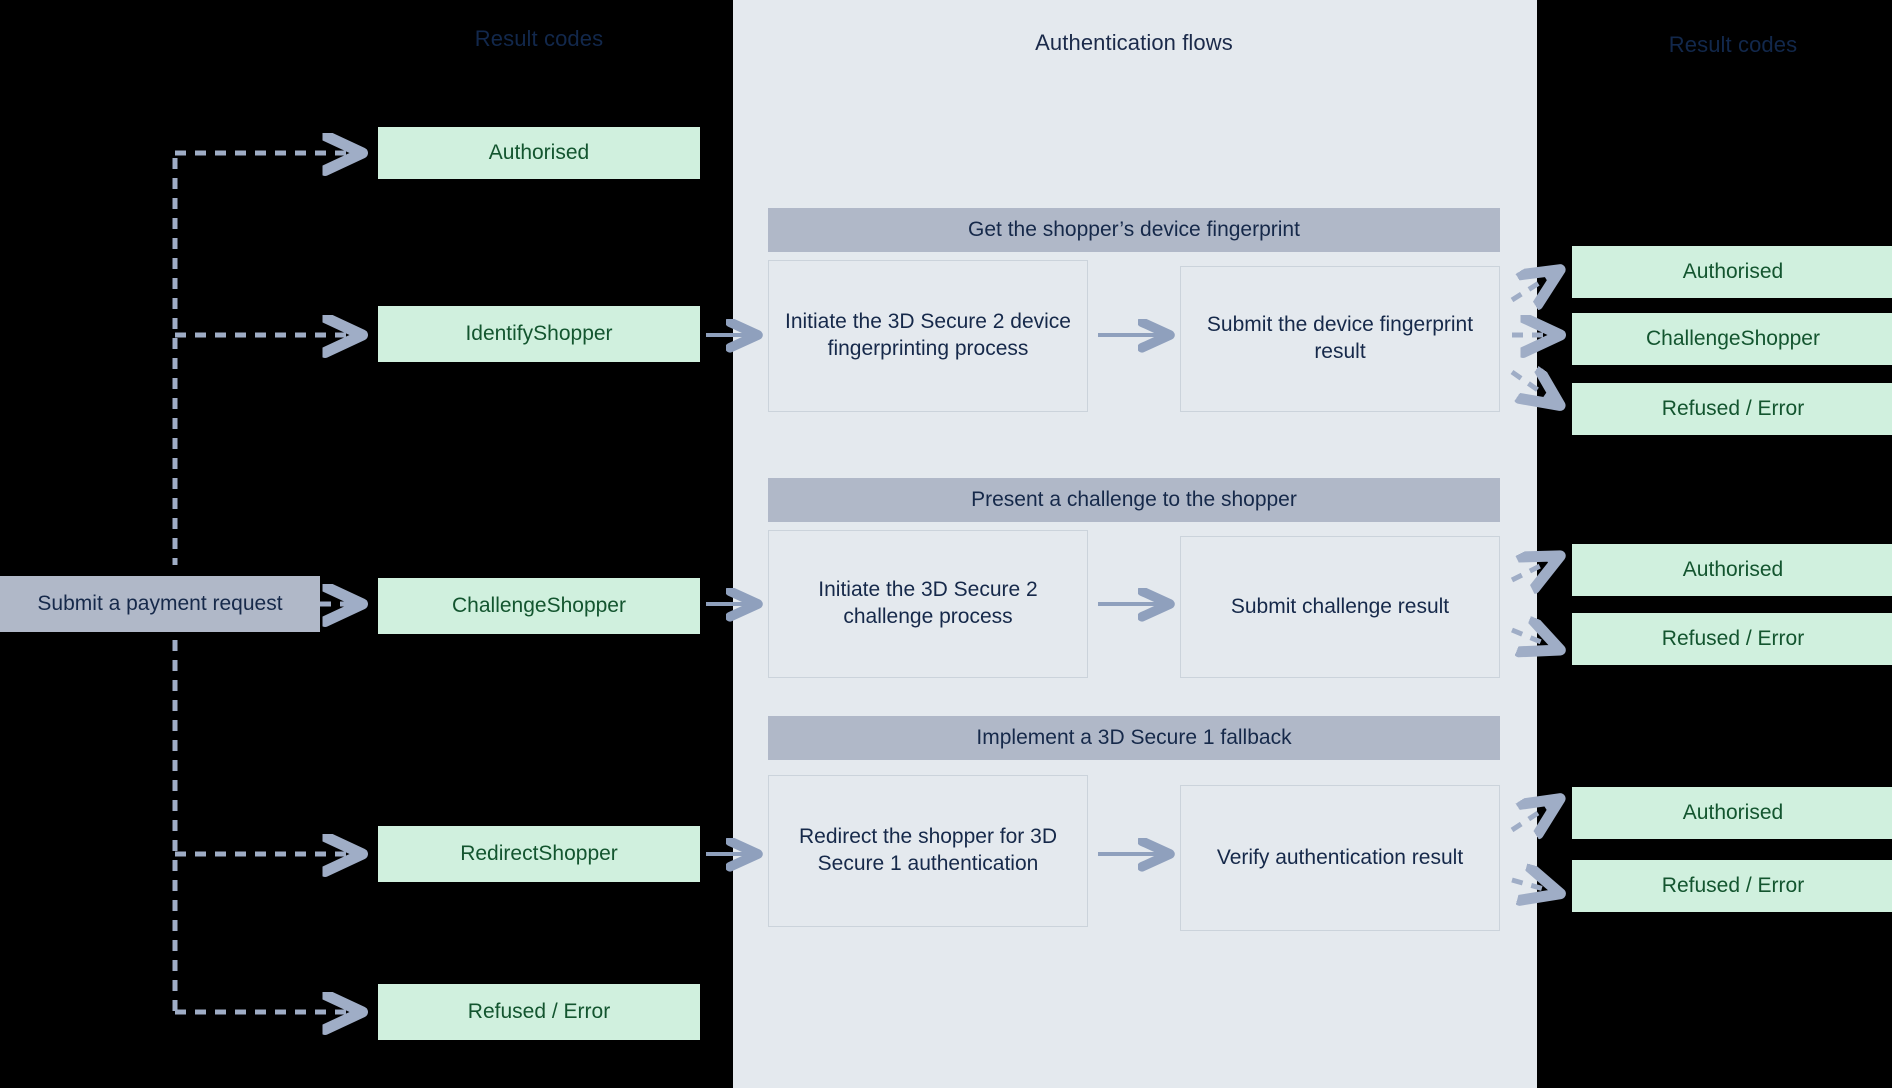 This screenshot has height=1088, width=1892. I want to click on submit-payment-request-box: Submit a payment request, so click(160, 604).